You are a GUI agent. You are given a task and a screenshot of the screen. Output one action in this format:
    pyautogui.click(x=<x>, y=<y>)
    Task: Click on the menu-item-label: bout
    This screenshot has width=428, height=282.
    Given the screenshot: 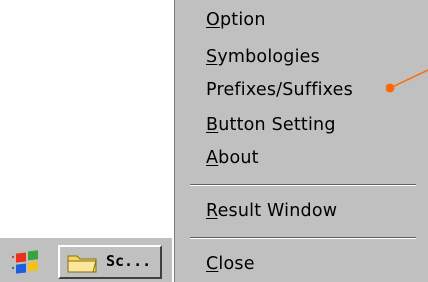 What is the action you would take?
    pyautogui.click(x=238, y=158)
    